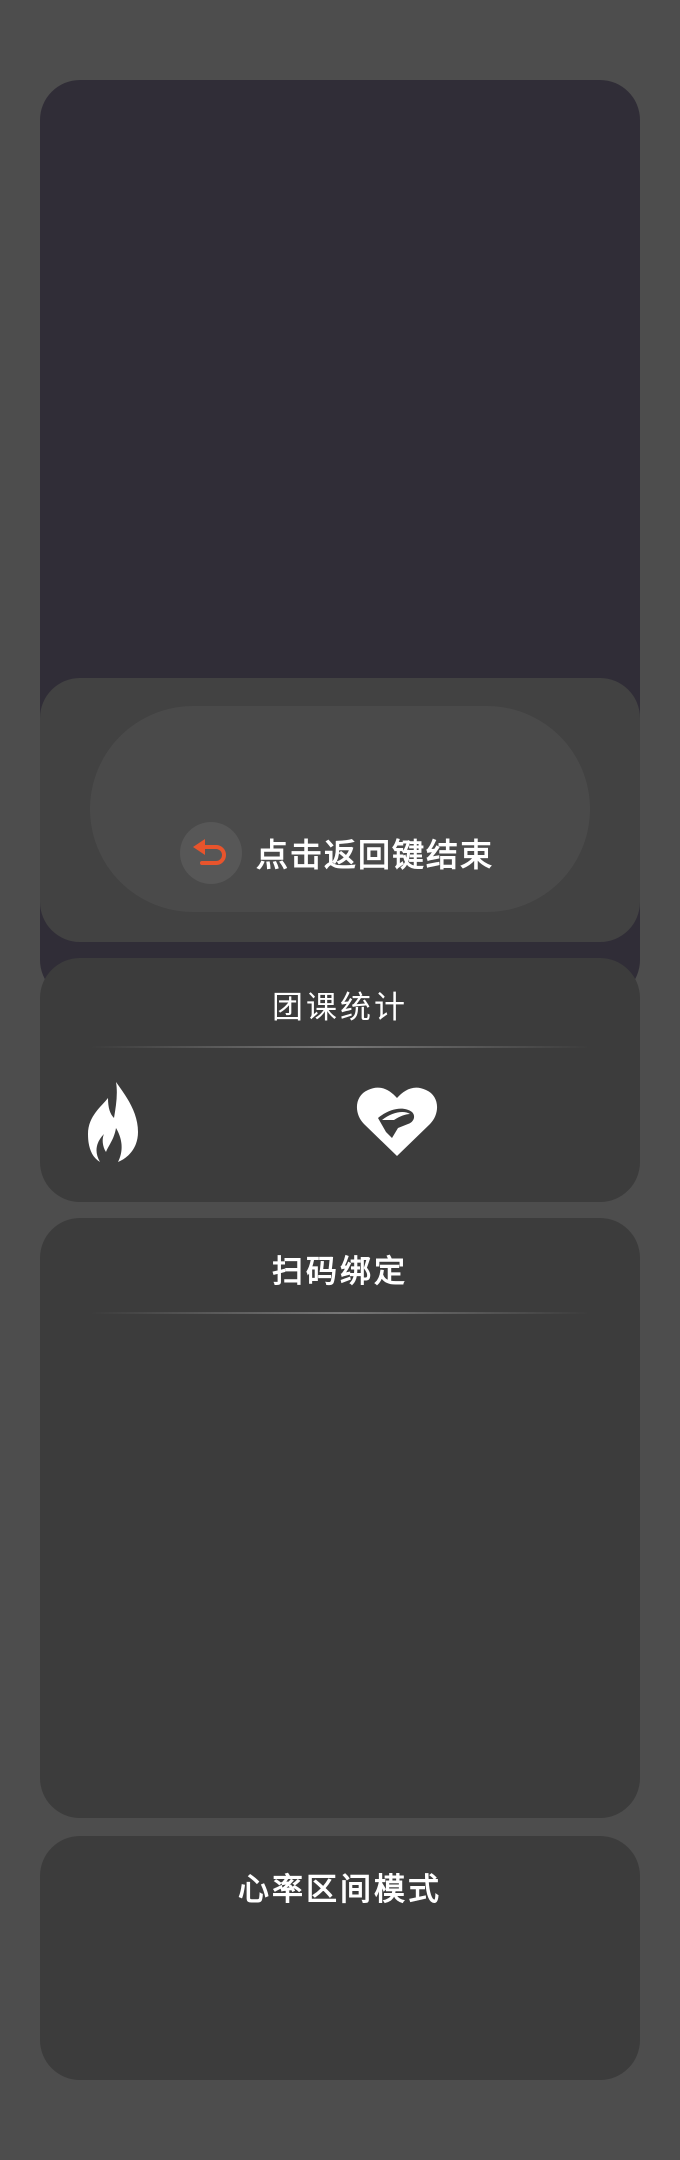  I want to click on heart-icon, so click(397, 1121).